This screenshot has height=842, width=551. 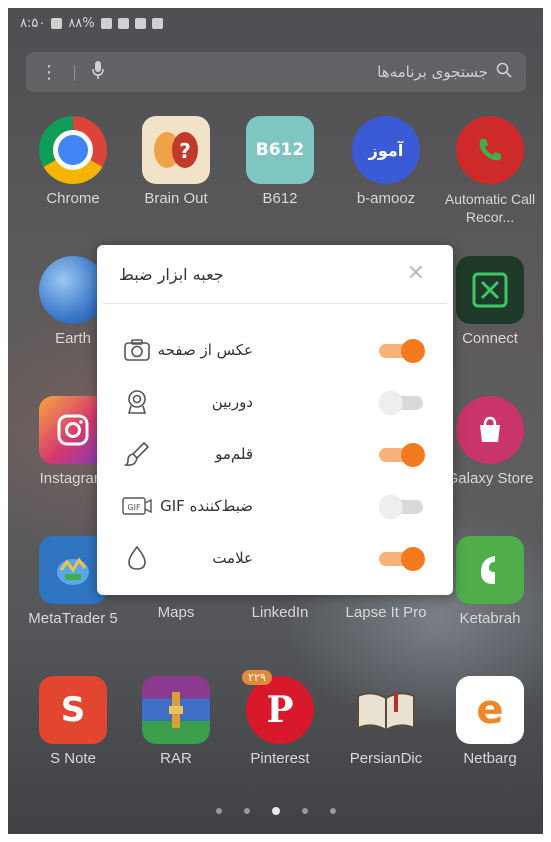 What do you see at coordinates (137, 350) in the screenshot?
I see `camera-icon` at bounding box center [137, 350].